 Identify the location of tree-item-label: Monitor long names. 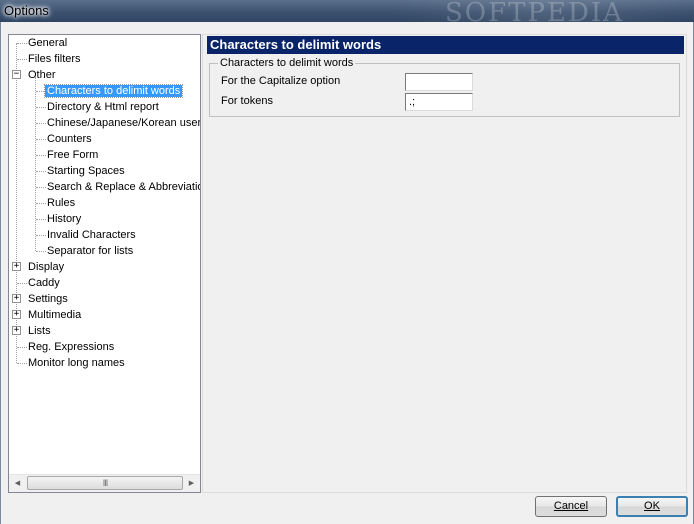
(76, 363).